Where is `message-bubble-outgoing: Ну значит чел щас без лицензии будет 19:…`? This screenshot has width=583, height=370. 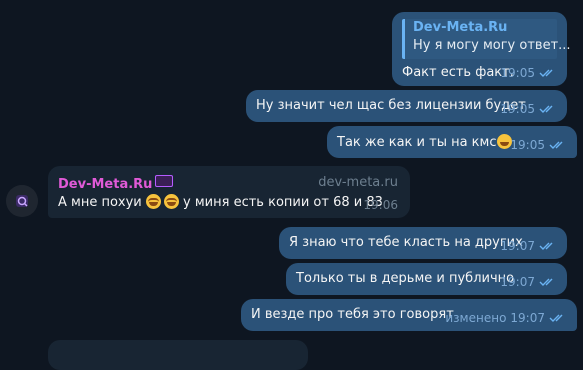
message-bubble-outgoing: Ну значит чел щас без лицензии будет 19:… is located at coordinates (406, 106).